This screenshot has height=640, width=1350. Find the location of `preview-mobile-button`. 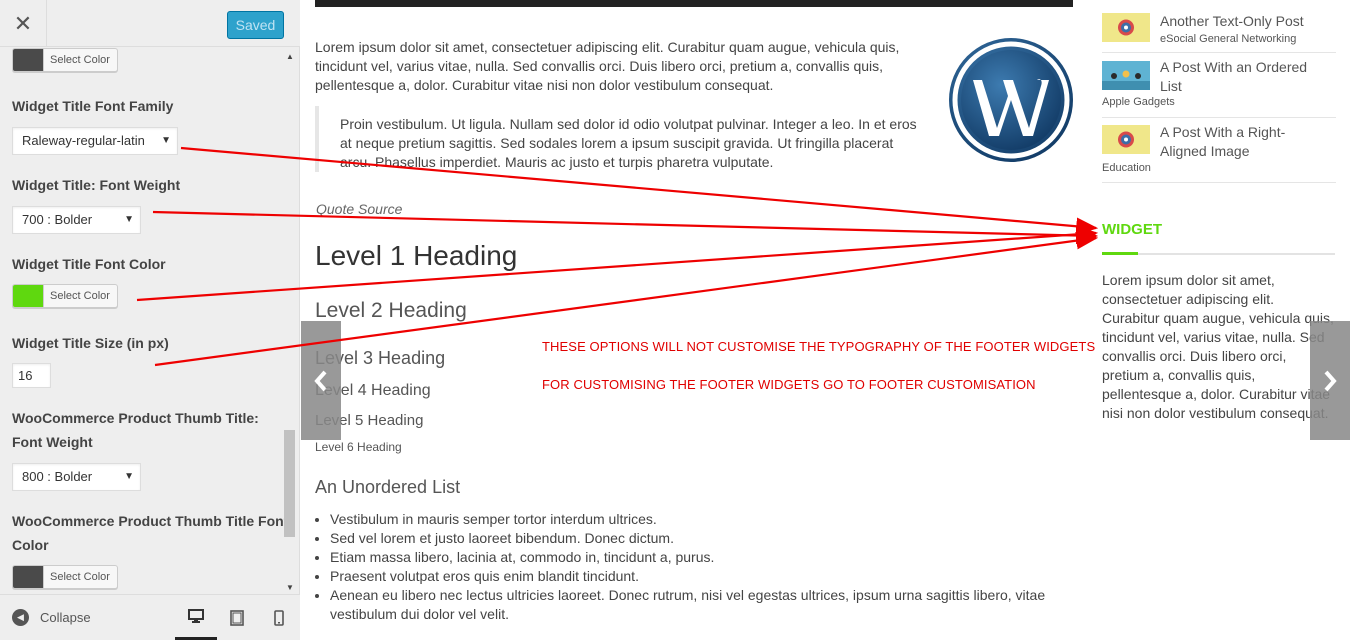

preview-mobile-button is located at coordinates (279, 617).